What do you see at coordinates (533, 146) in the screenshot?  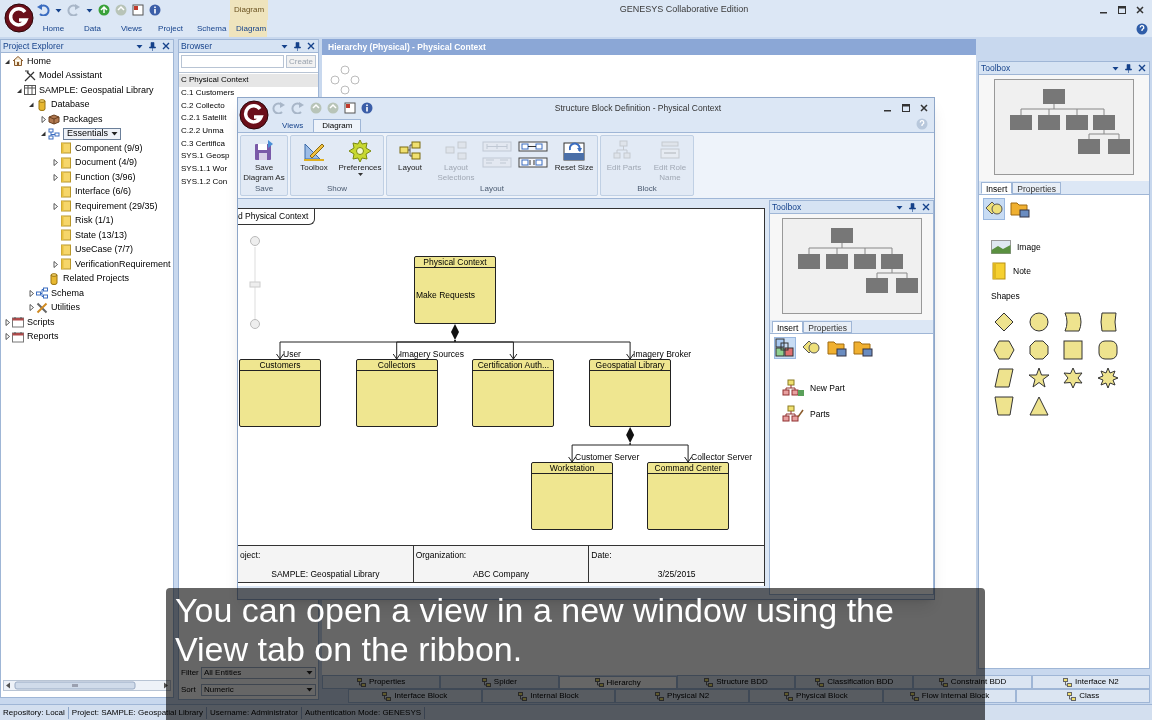 I see `ribbon-button` at bounding box center [533, 146].